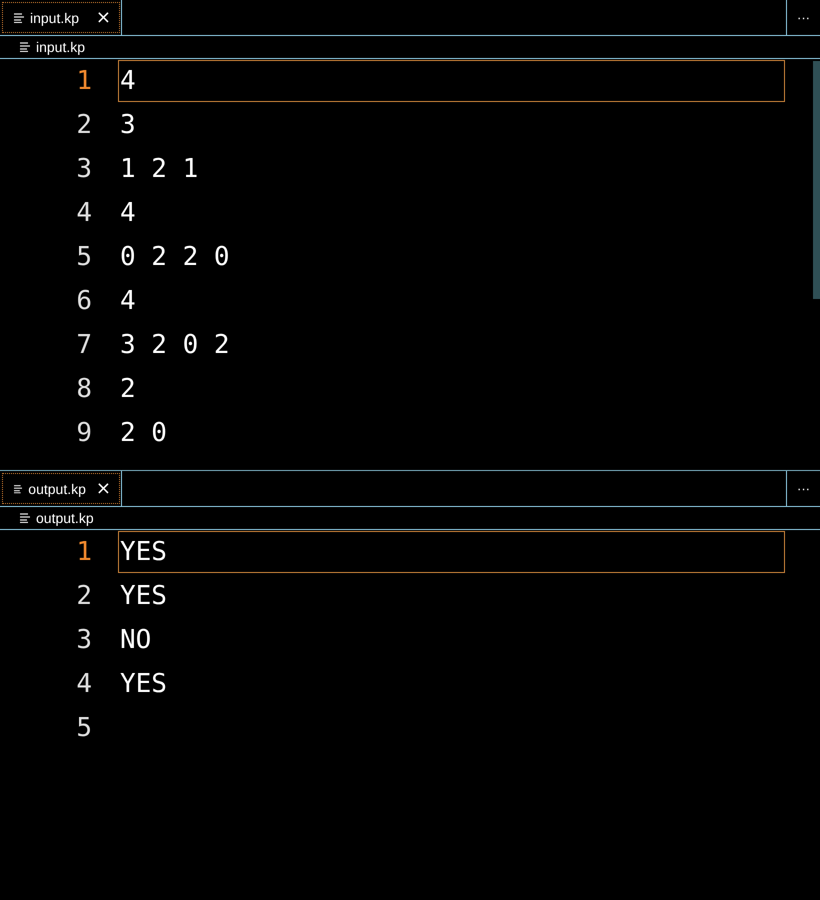 Image resolution: width=820 pixels, height=900 pixels. I want to click on tab-label: output.kp, so click(57, 488).